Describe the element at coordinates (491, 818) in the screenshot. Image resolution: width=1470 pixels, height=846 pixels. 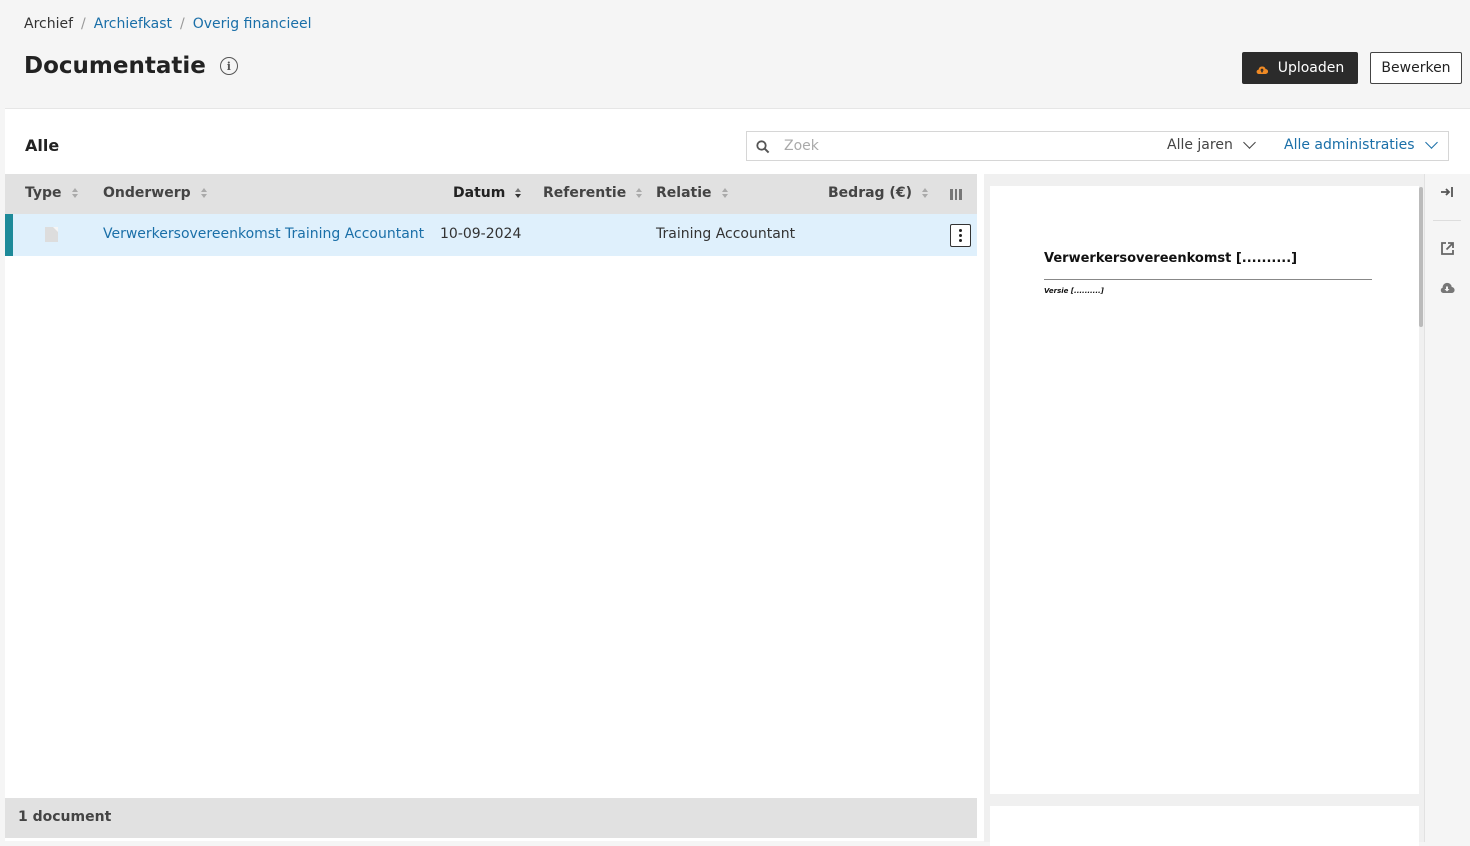
I see `table-footer: 1 document` at that location.